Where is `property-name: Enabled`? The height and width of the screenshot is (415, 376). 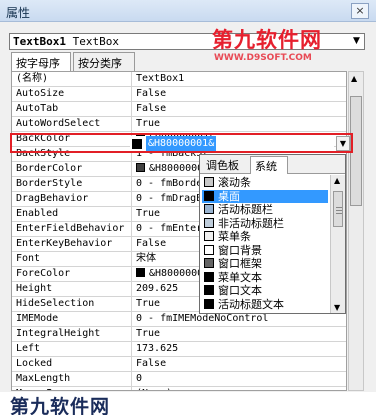
property-name: Enabled is located at coordinates (37, 213).